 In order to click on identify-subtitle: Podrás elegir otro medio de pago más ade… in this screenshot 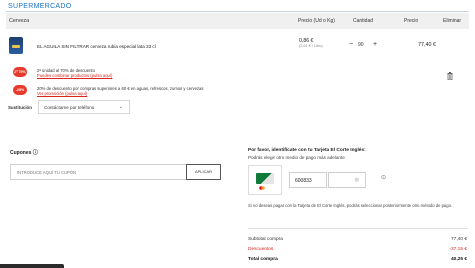, I will do `click(296, 157)`.